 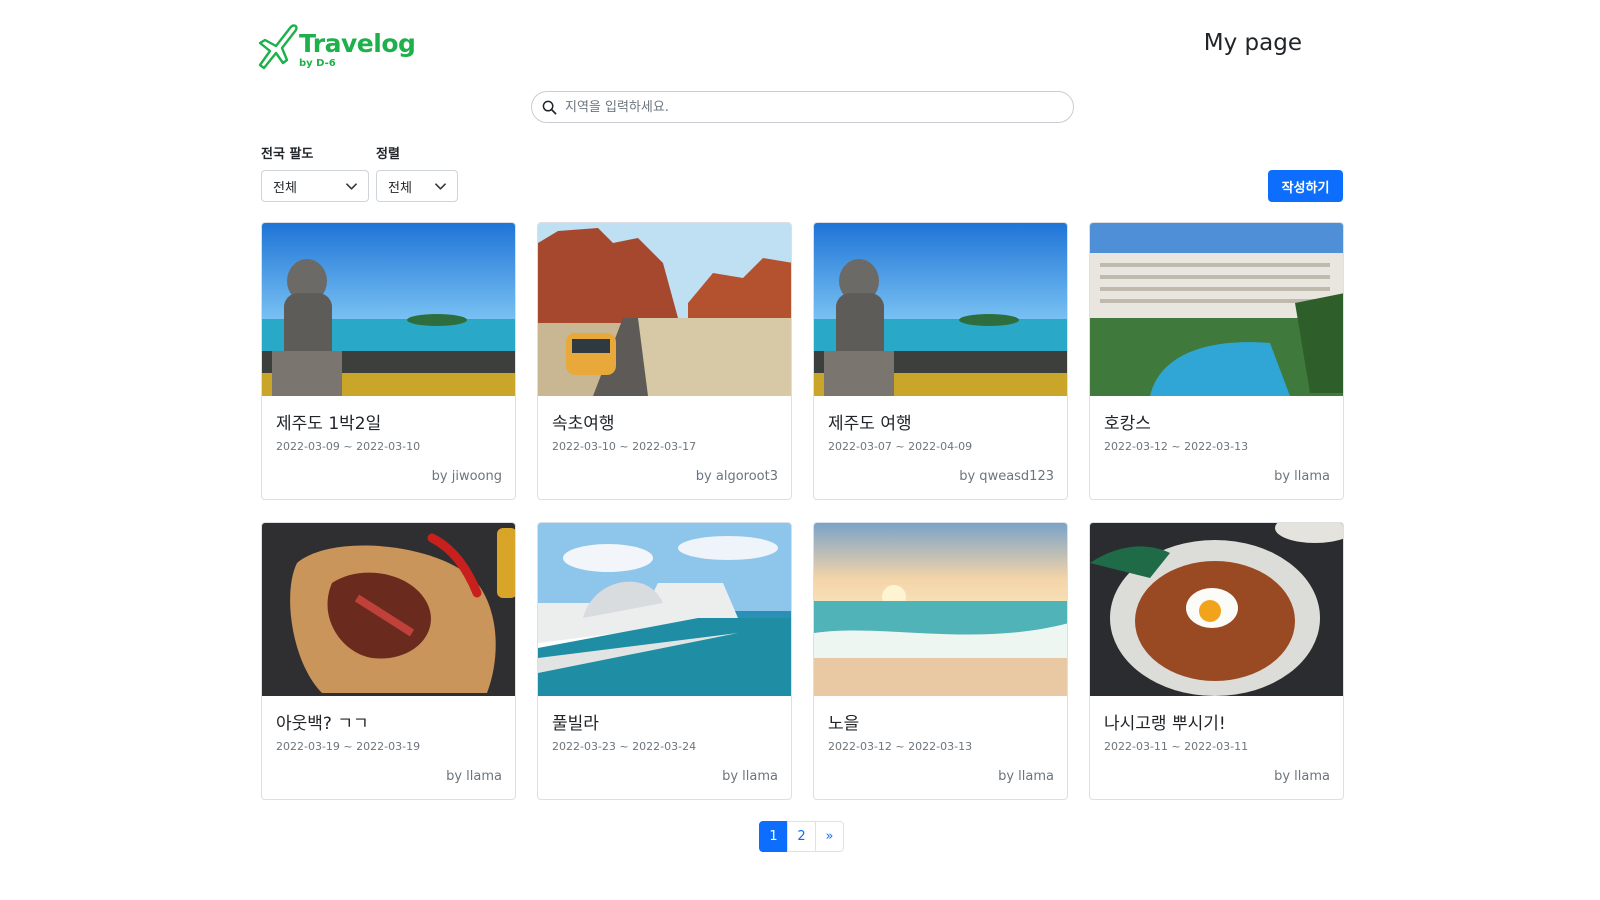 What do you see at coordinates (348, 746) in the screenshot?
I see `card-dates: 2022-03-19 ~ 2022-03-19` at bounding box center [348, 746].